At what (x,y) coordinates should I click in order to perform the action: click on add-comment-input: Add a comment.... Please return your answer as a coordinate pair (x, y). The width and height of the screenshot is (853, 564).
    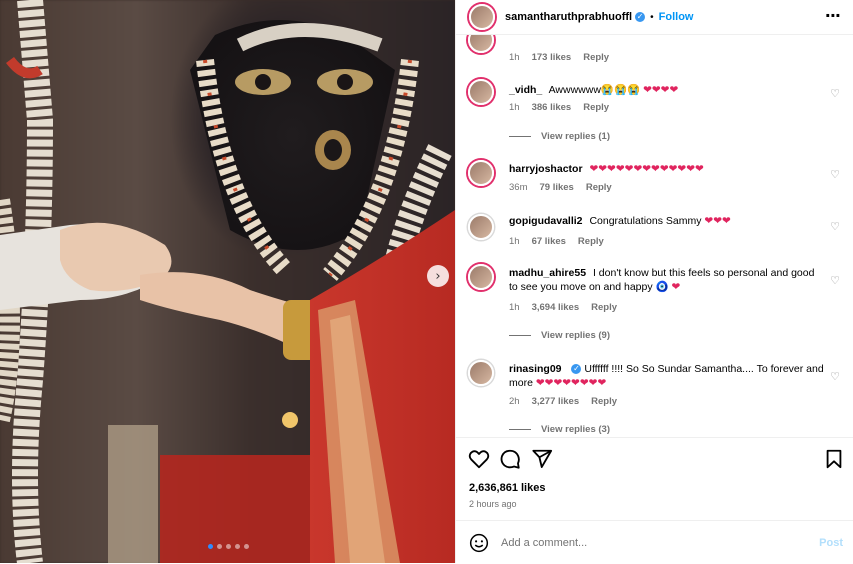
    Looking at the image, I should click on (660, 543).